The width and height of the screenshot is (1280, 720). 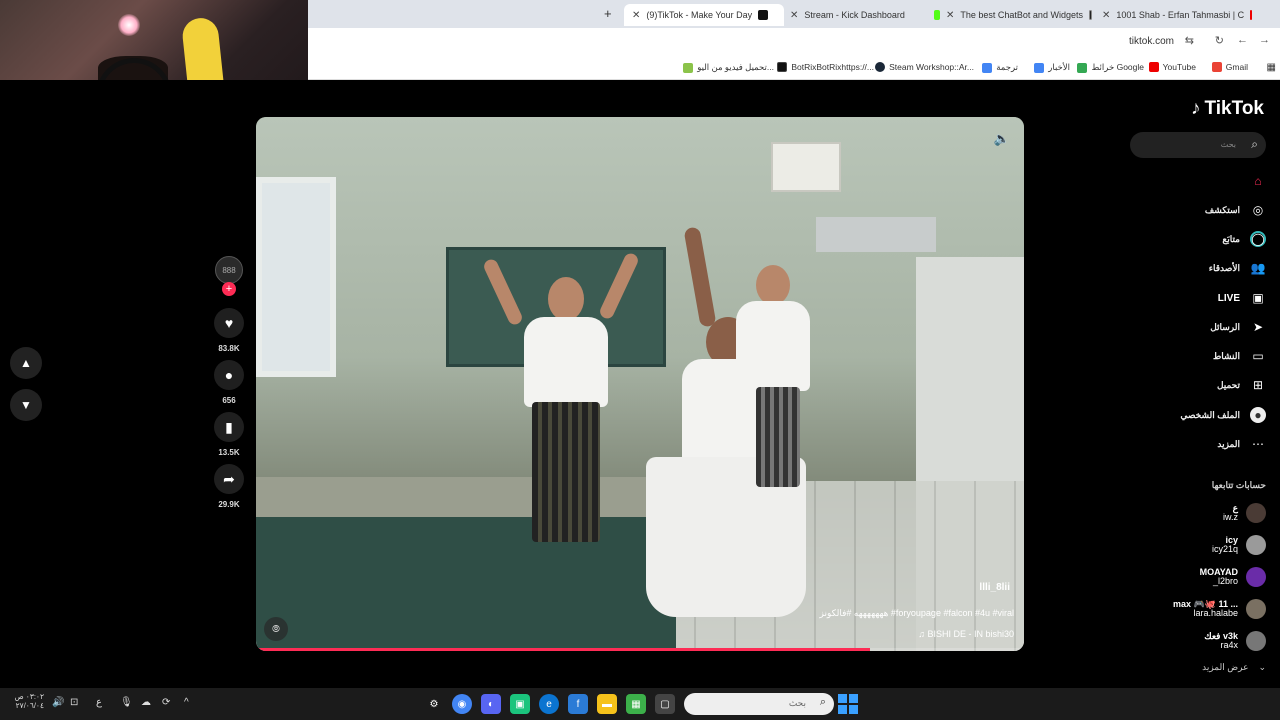 I want to click on discord-app-icon: ◐, so click(x=491, y=704).